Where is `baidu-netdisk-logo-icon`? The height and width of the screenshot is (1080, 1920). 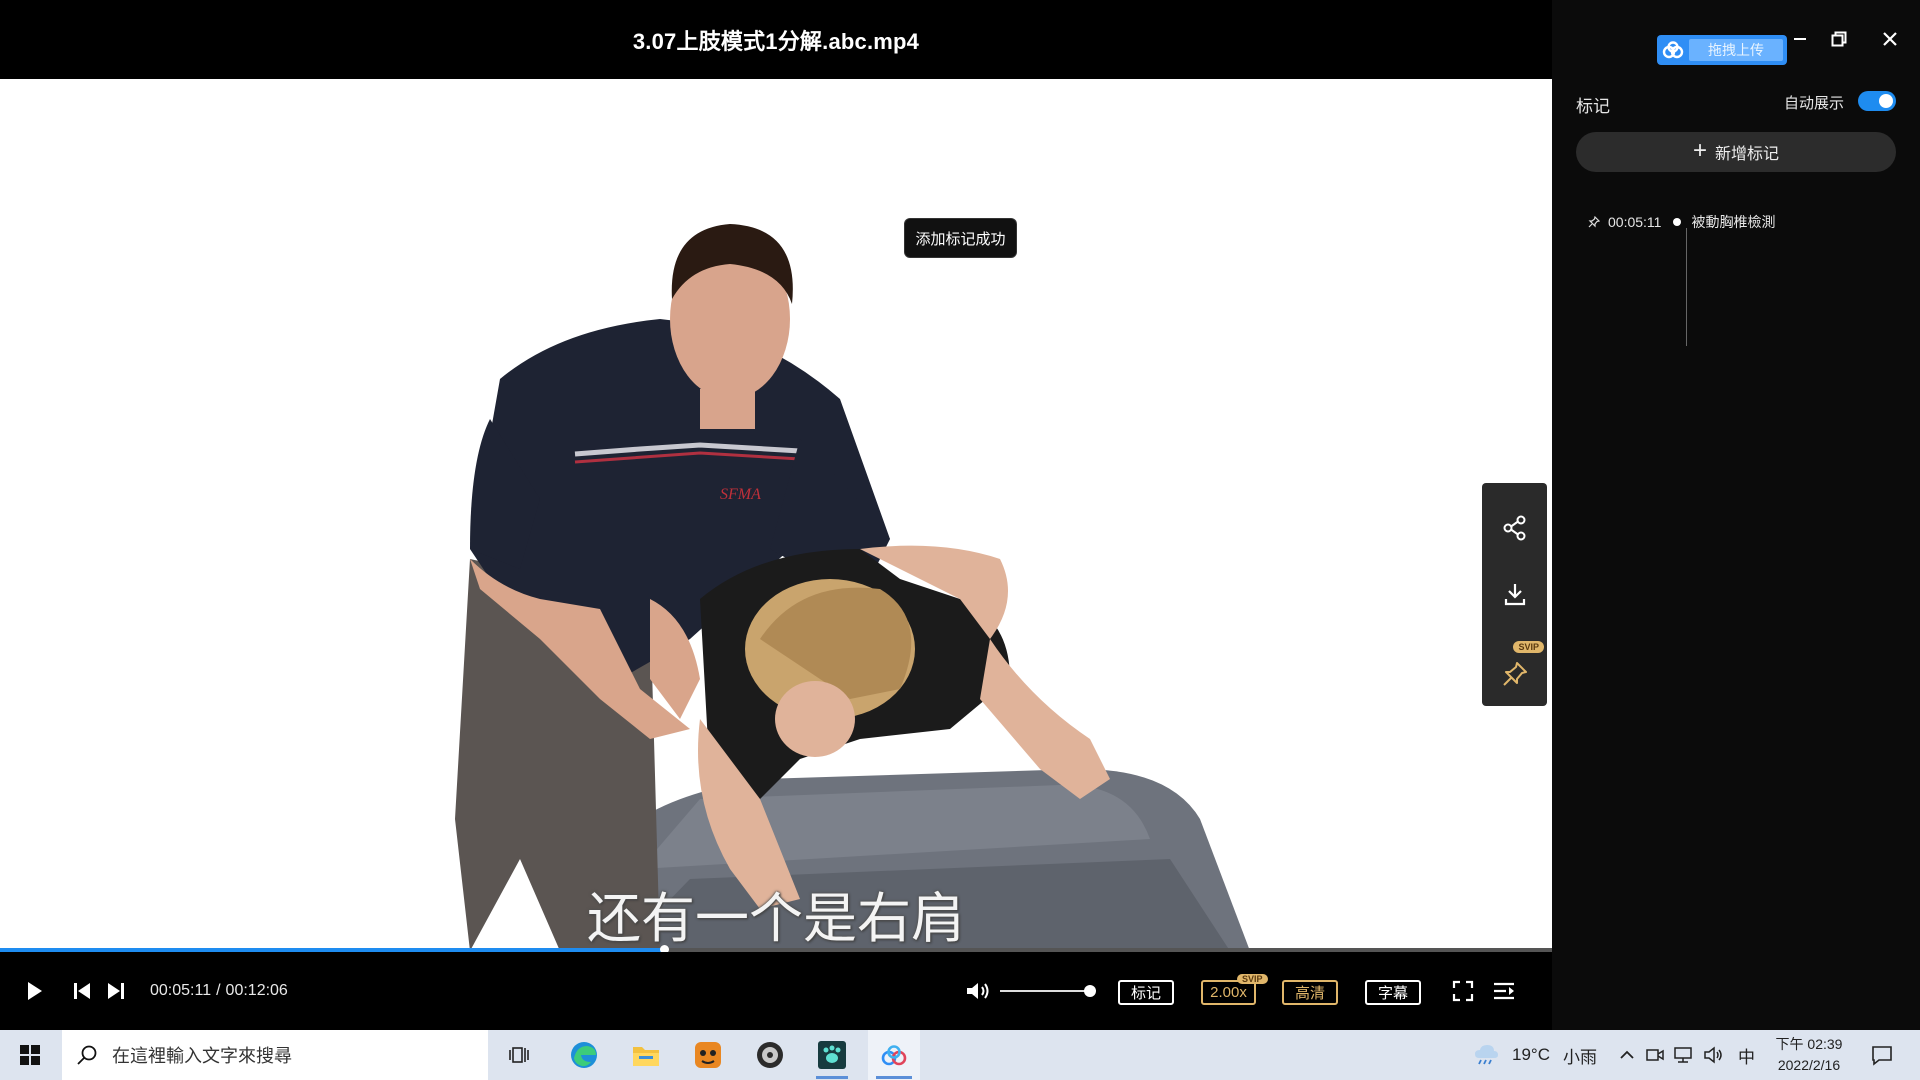
baidu-netdisk-logo-icon is located at coordinates (1673, 50).